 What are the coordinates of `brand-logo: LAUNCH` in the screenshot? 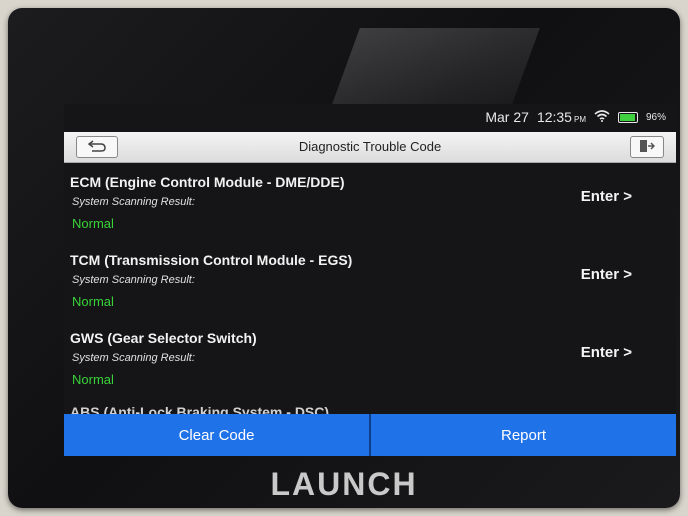 It's located at (344, 484).